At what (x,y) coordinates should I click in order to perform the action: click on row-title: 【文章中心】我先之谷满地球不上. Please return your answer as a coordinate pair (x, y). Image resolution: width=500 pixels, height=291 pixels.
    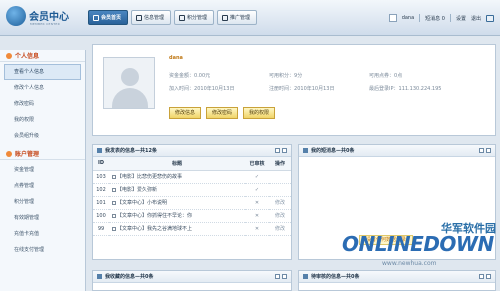
    Looking at the image, I should click on (177, 229).